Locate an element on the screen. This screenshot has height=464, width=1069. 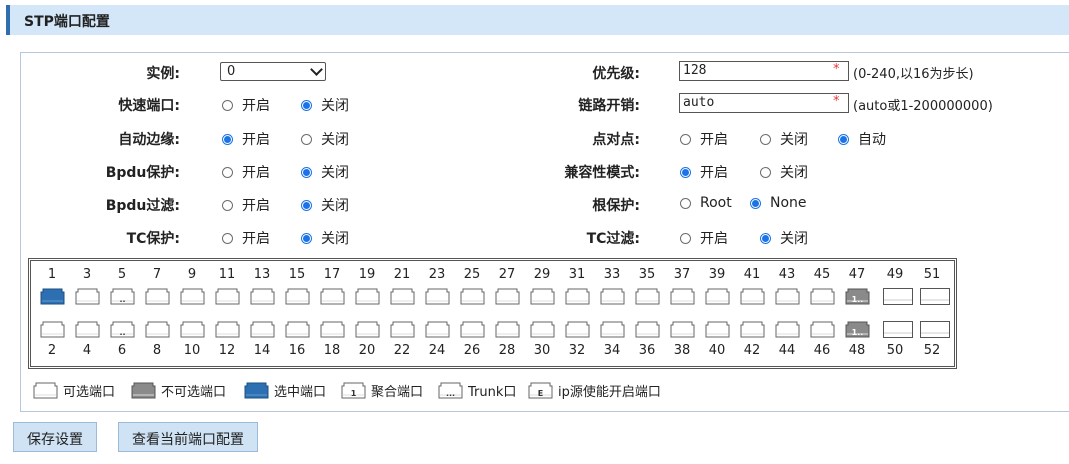
port-6-icon: .. is located at coordinates (122, 329).